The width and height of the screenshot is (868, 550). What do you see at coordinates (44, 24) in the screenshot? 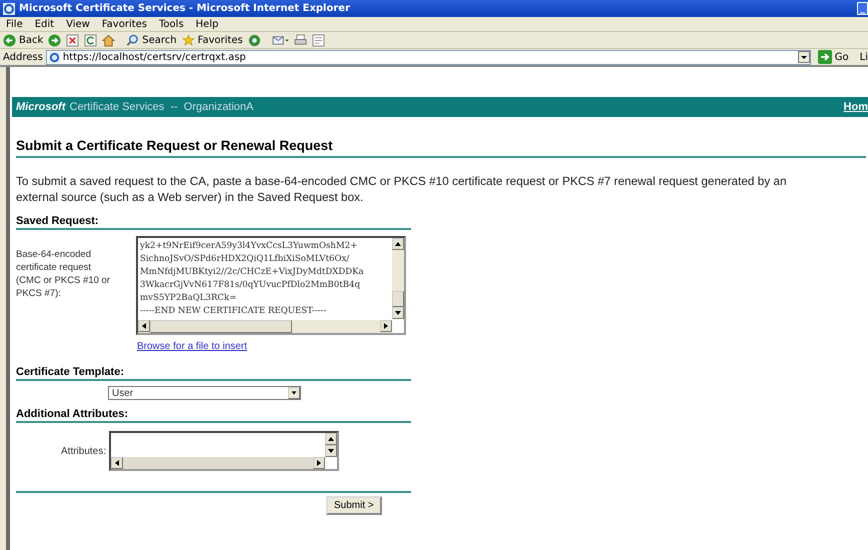
I see `menu-item: Edit` at bounding box center [44, 24].